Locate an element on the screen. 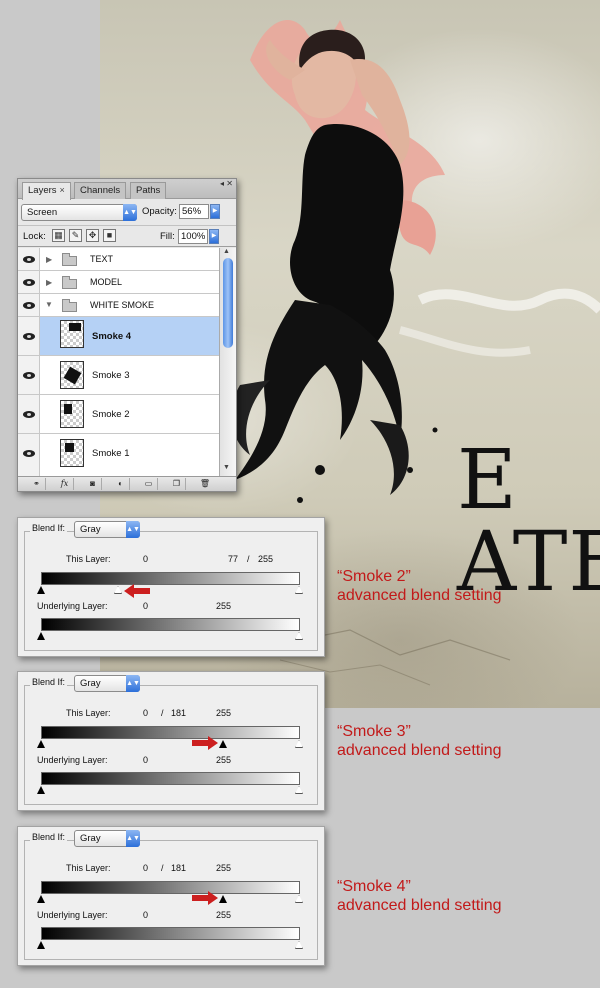 The image size is (600, 988). layer-name: Smoke 1 is located at coordinates (111, 453).